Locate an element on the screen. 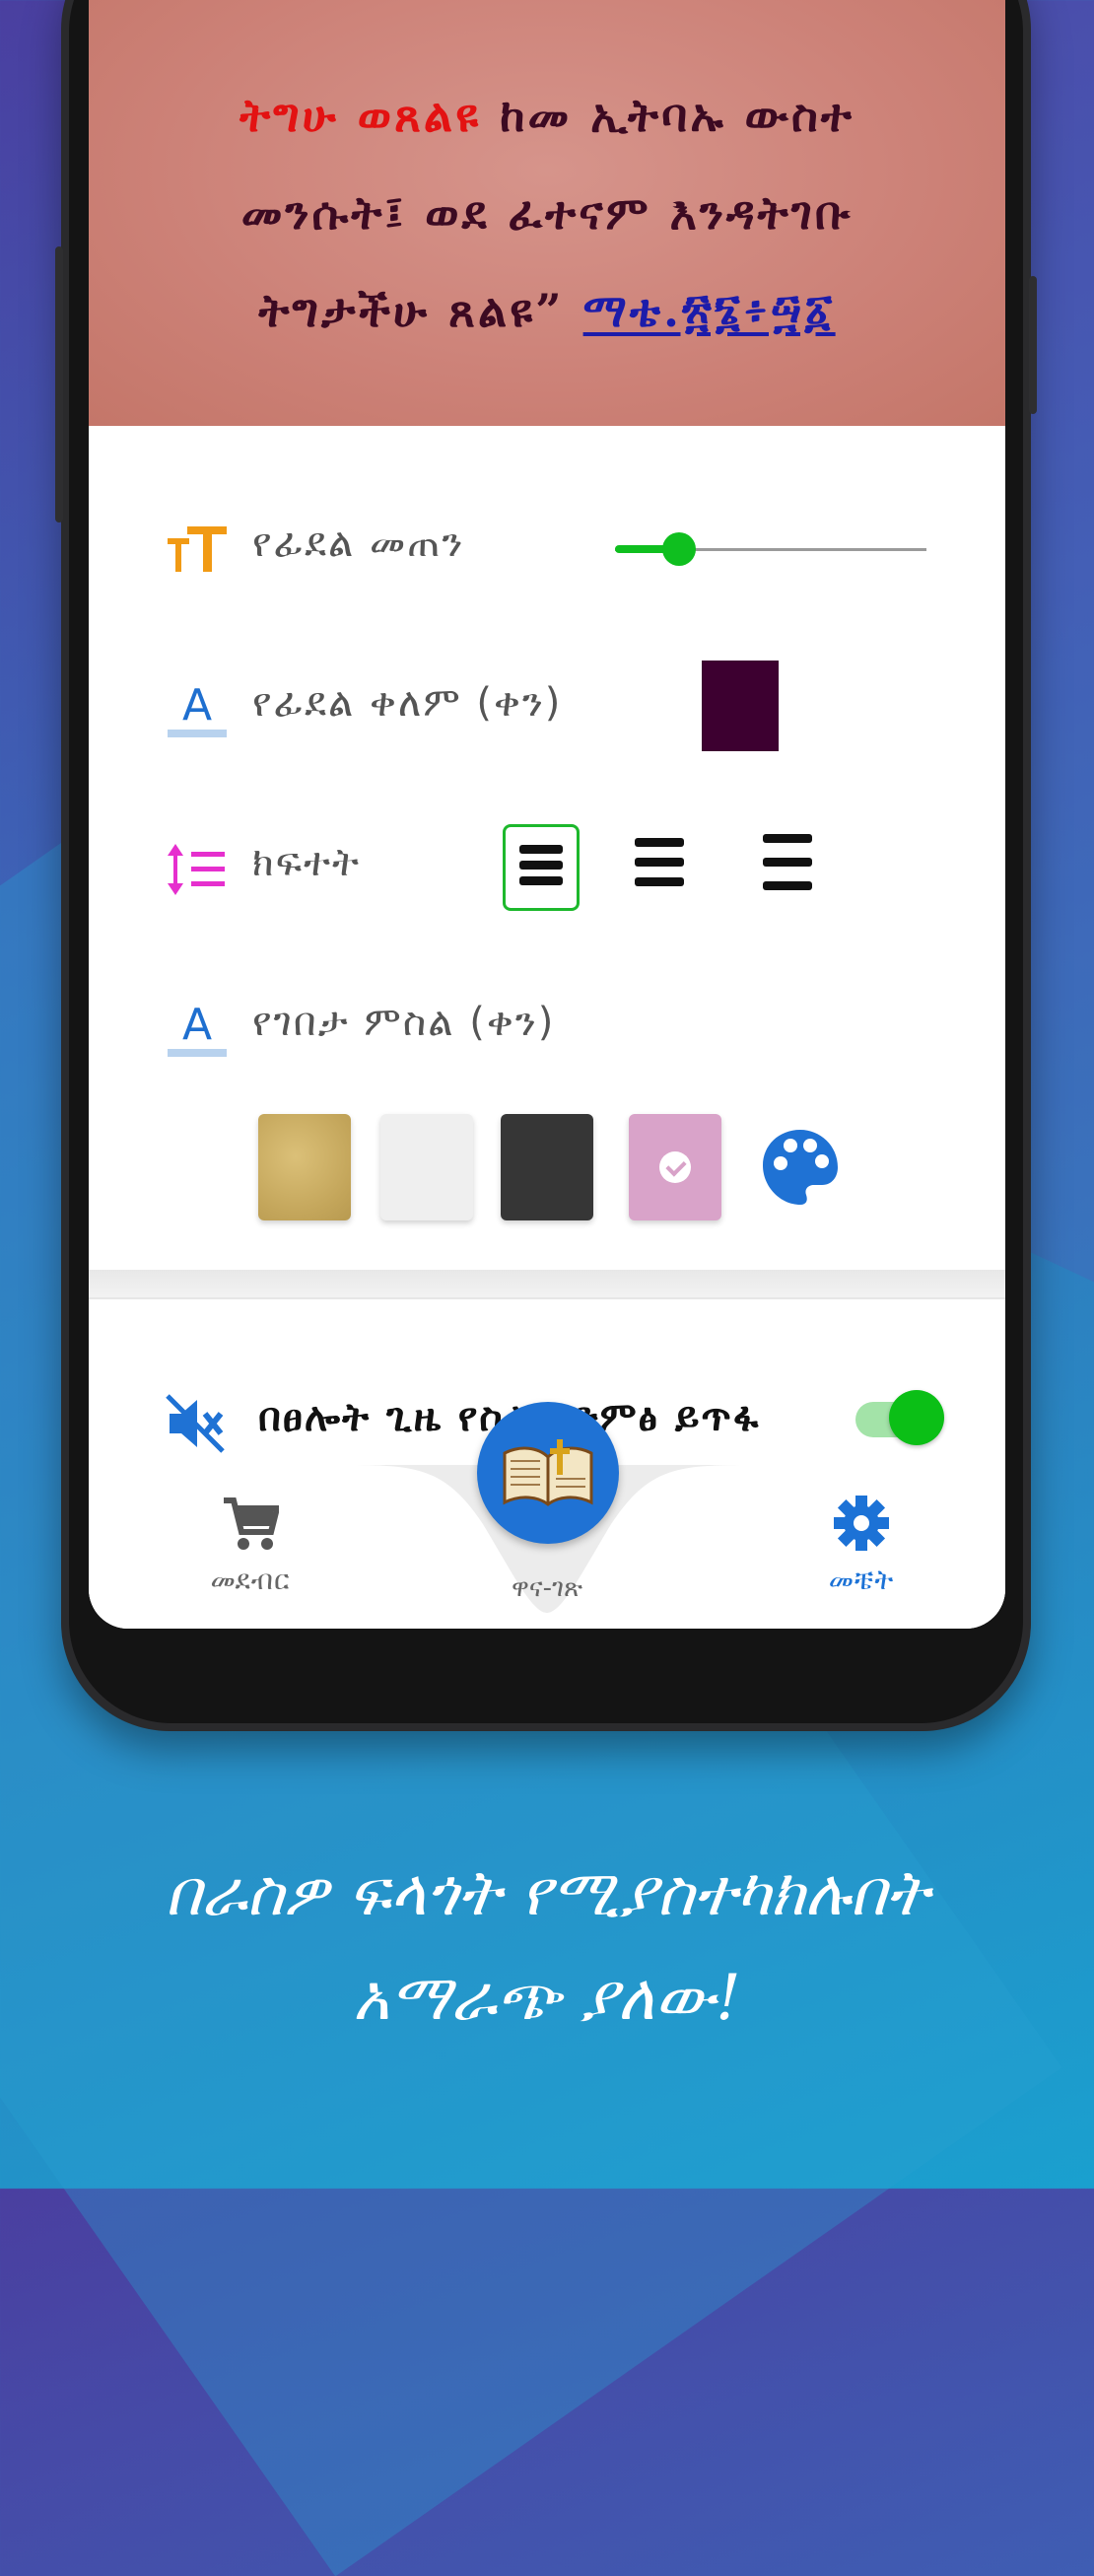 Image resolution: width=1094 pixels, height=2576 pixels. verse-reference: ማቴ.፳፮፥፵፩ is located at coordinates (709, 310).